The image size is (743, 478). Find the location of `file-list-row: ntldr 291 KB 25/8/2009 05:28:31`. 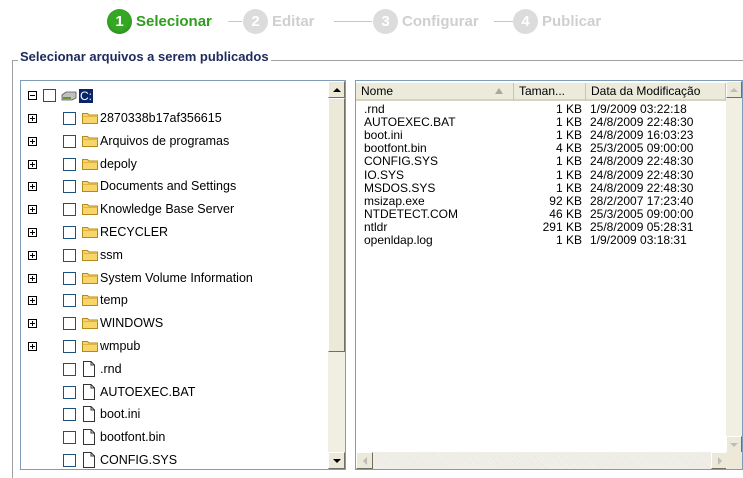

file-list-row: ntldr 291 KB 25/8/2009 05:28:31 is located at coordinates (538, 226).